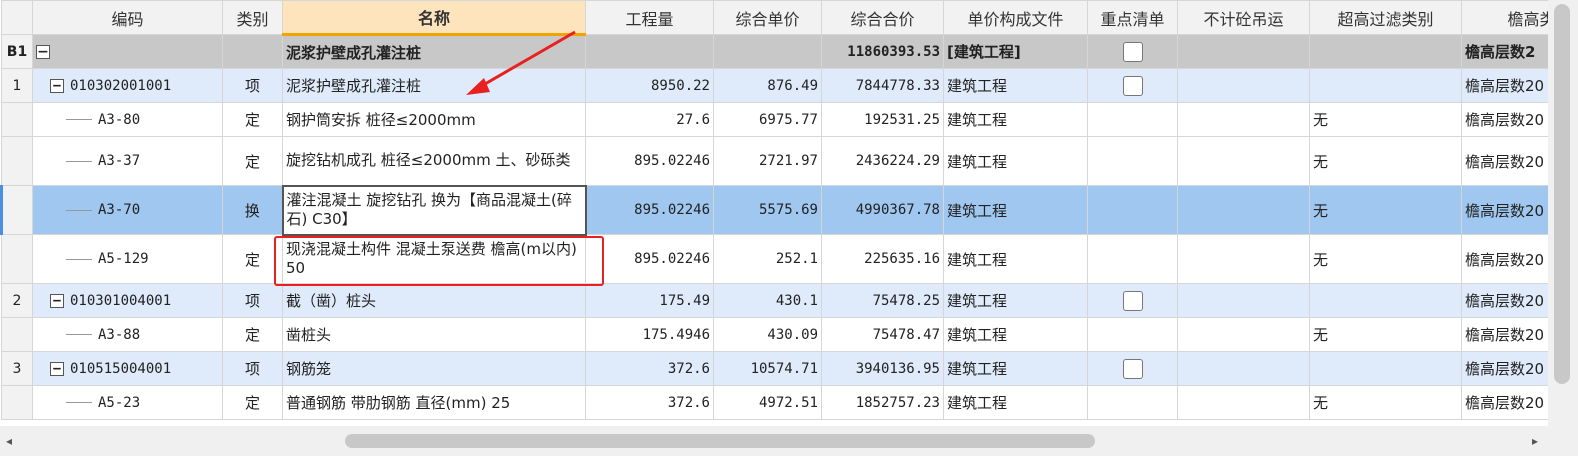 This screenshot has height=456, width=1578. Describe the element at coordinates (127, 51) in the screenshot. I see `code-cell: −` at that location.